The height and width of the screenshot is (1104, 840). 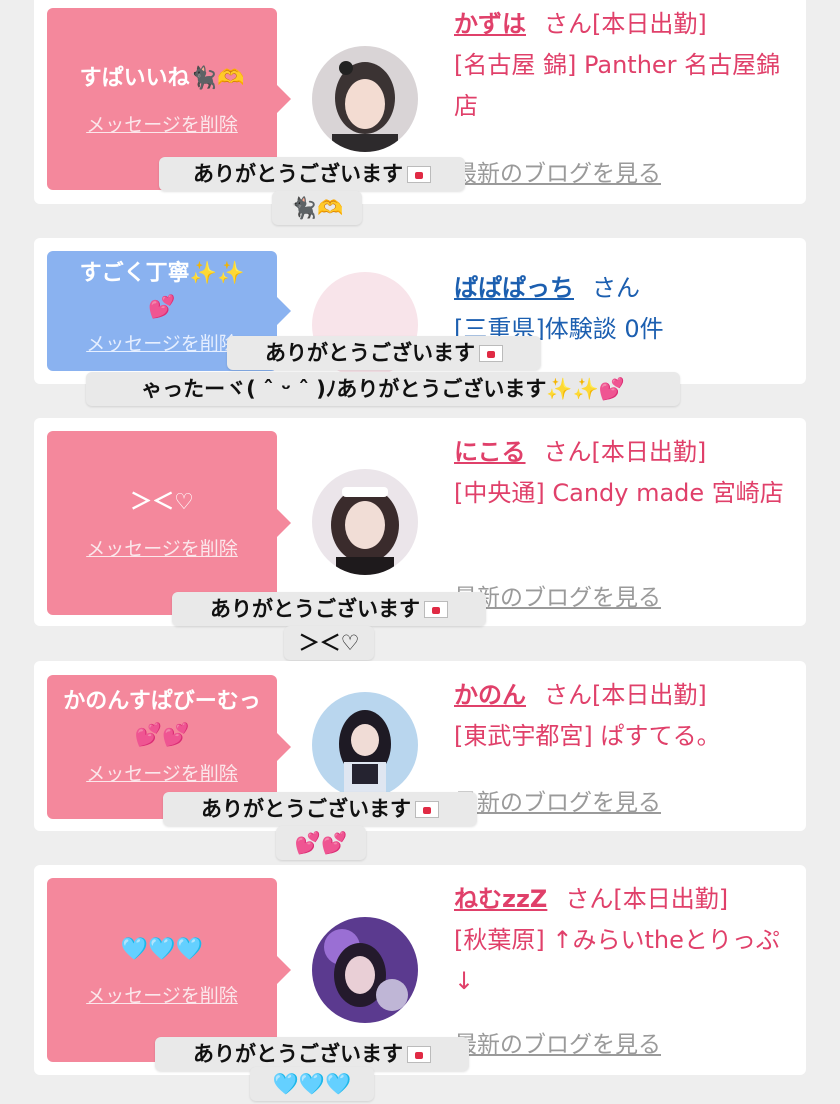 I want to click on message-text: かのんすぱびーむっ💕💕, so click(x=162, y=718).